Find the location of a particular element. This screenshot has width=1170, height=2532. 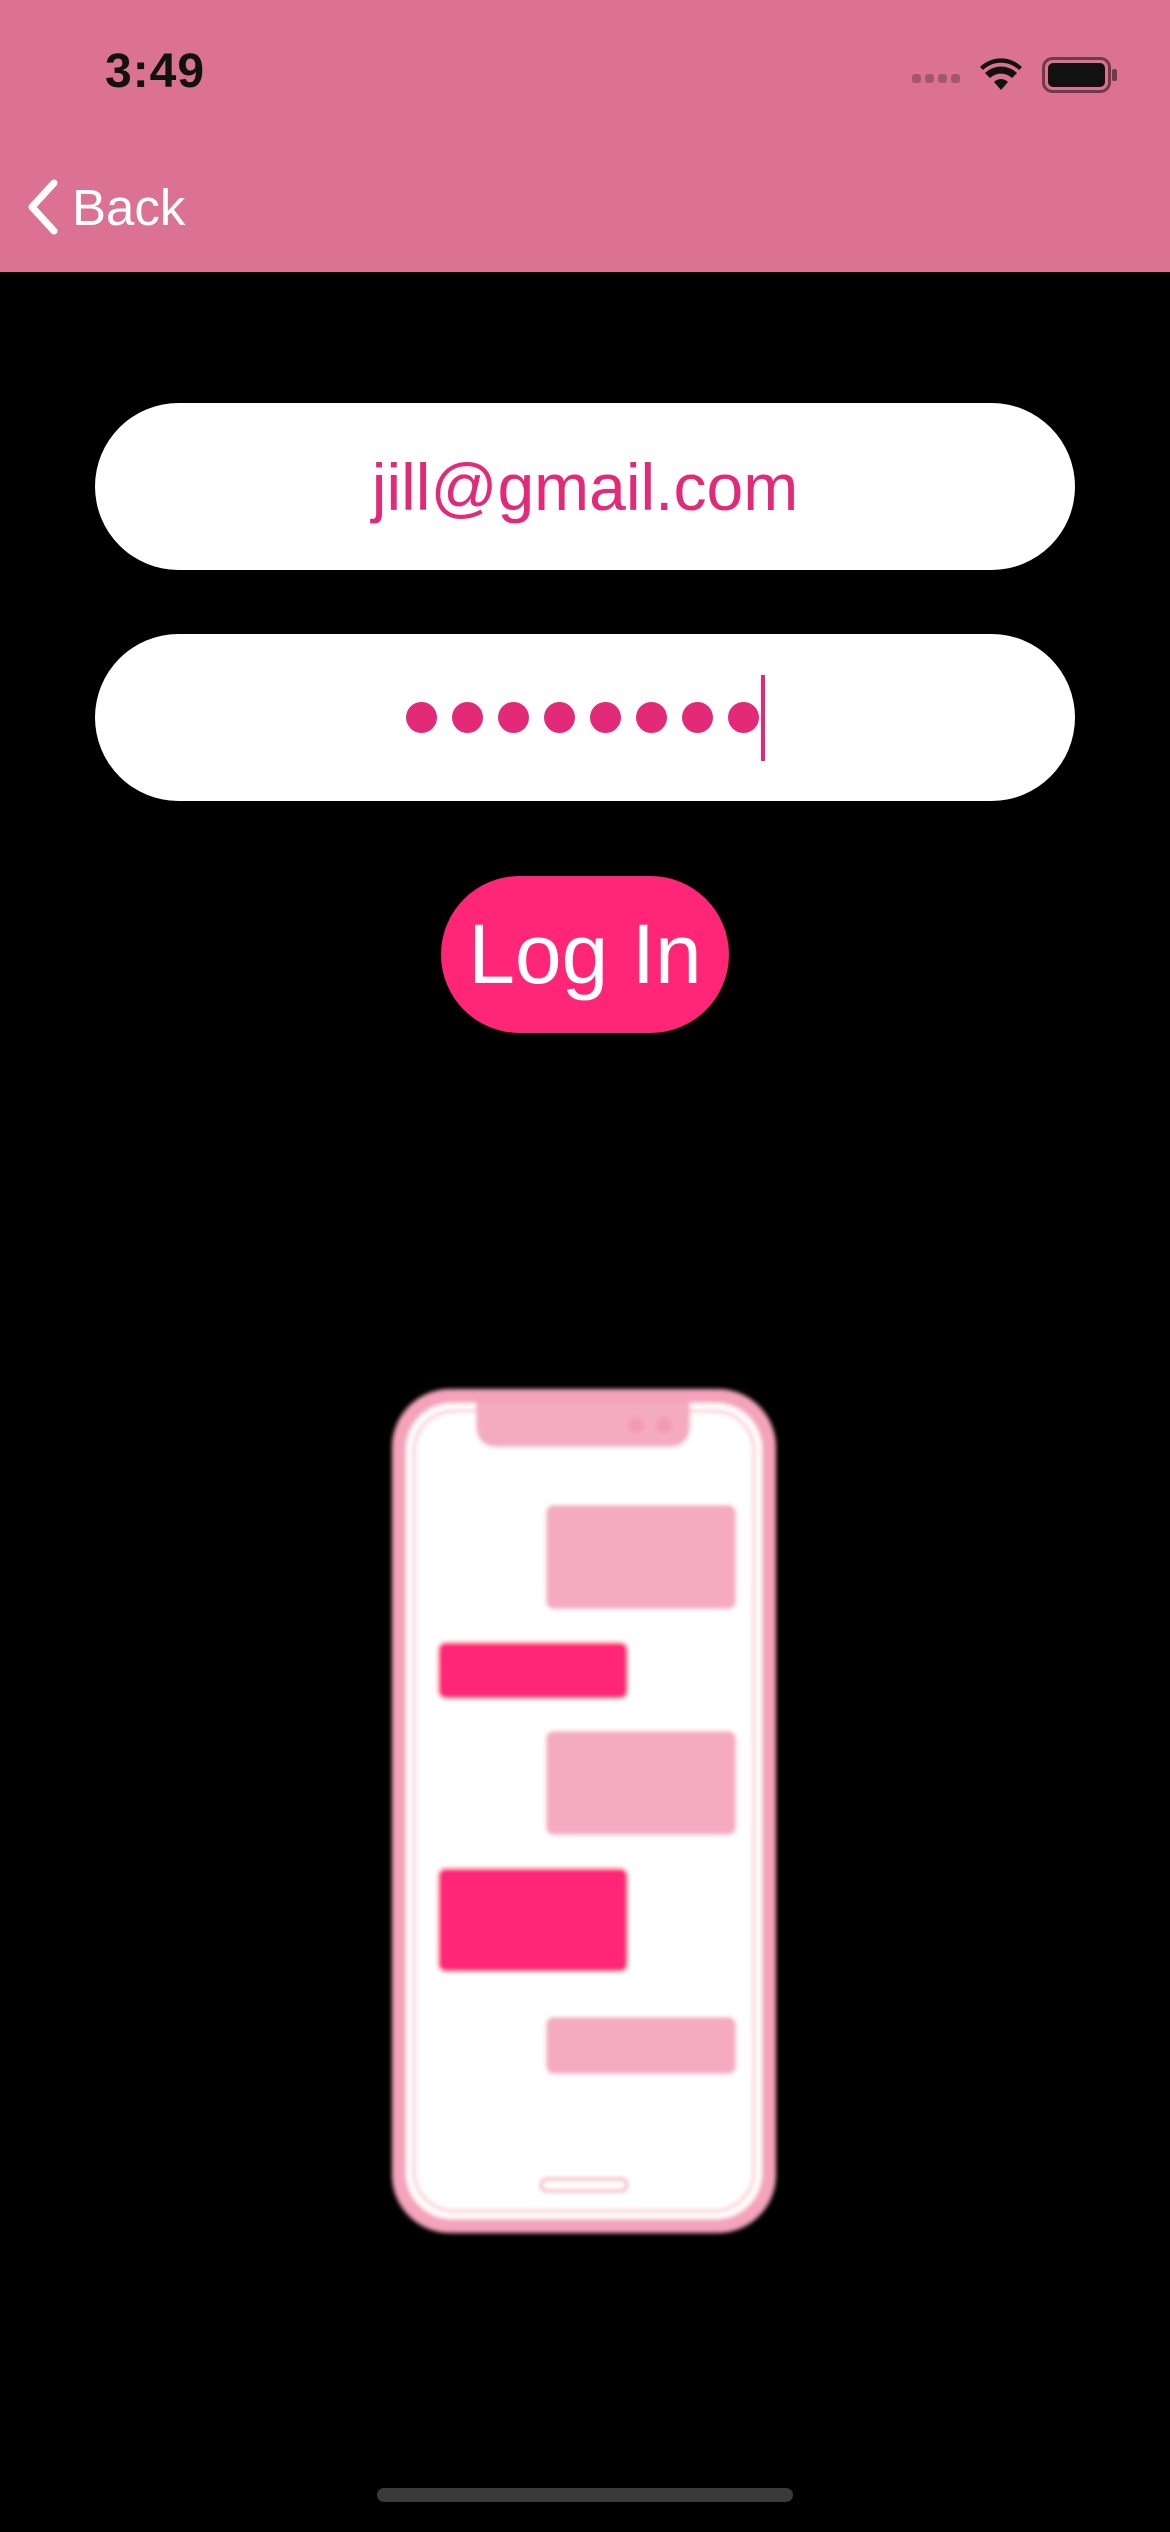

back-button: Back is located at coordinates (103, 207).